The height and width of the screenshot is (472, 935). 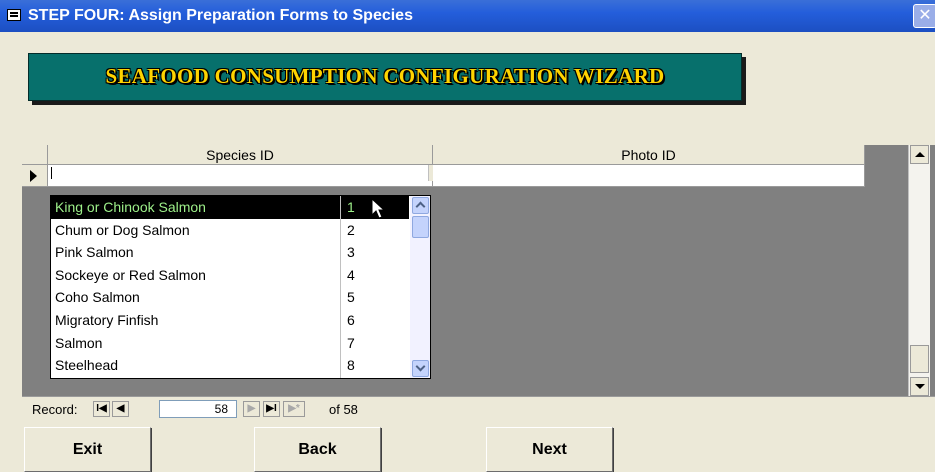 What do you see at coordinates (351, 365) in the screenshot?
I see `species-id: 8` at bounding box center [351, 365].